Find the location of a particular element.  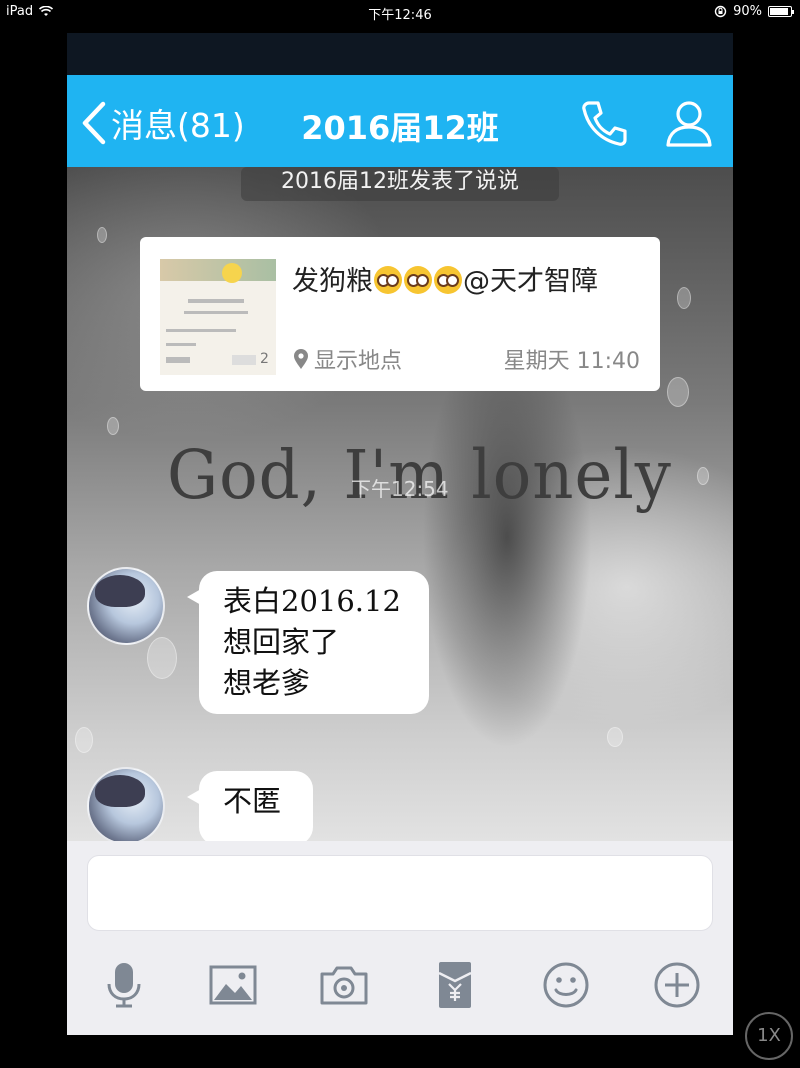

input-toolbar is located at coordinates (400, 984).